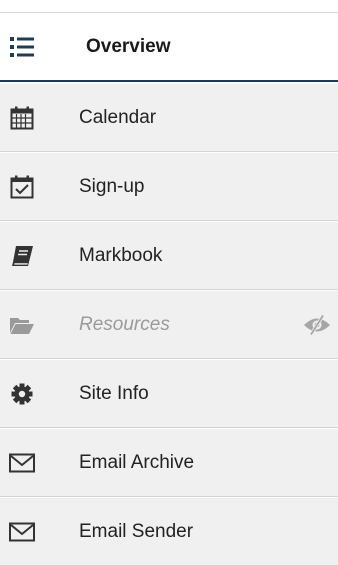 Image resolution: width=338 pixels, height=566 pixels. I want to click on menu-item-overview: Overview, so click(169, 47).